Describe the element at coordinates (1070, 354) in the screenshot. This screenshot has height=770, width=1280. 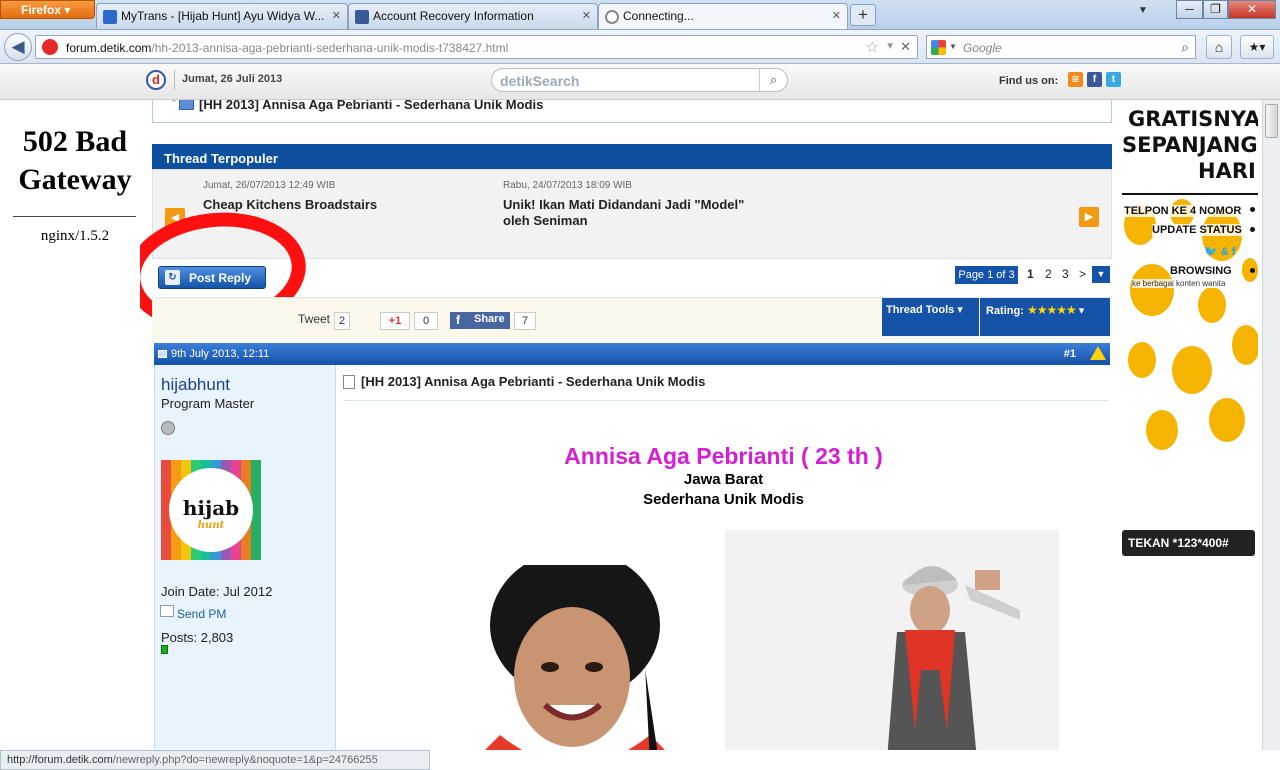
I see `post-number: #1` at that location.